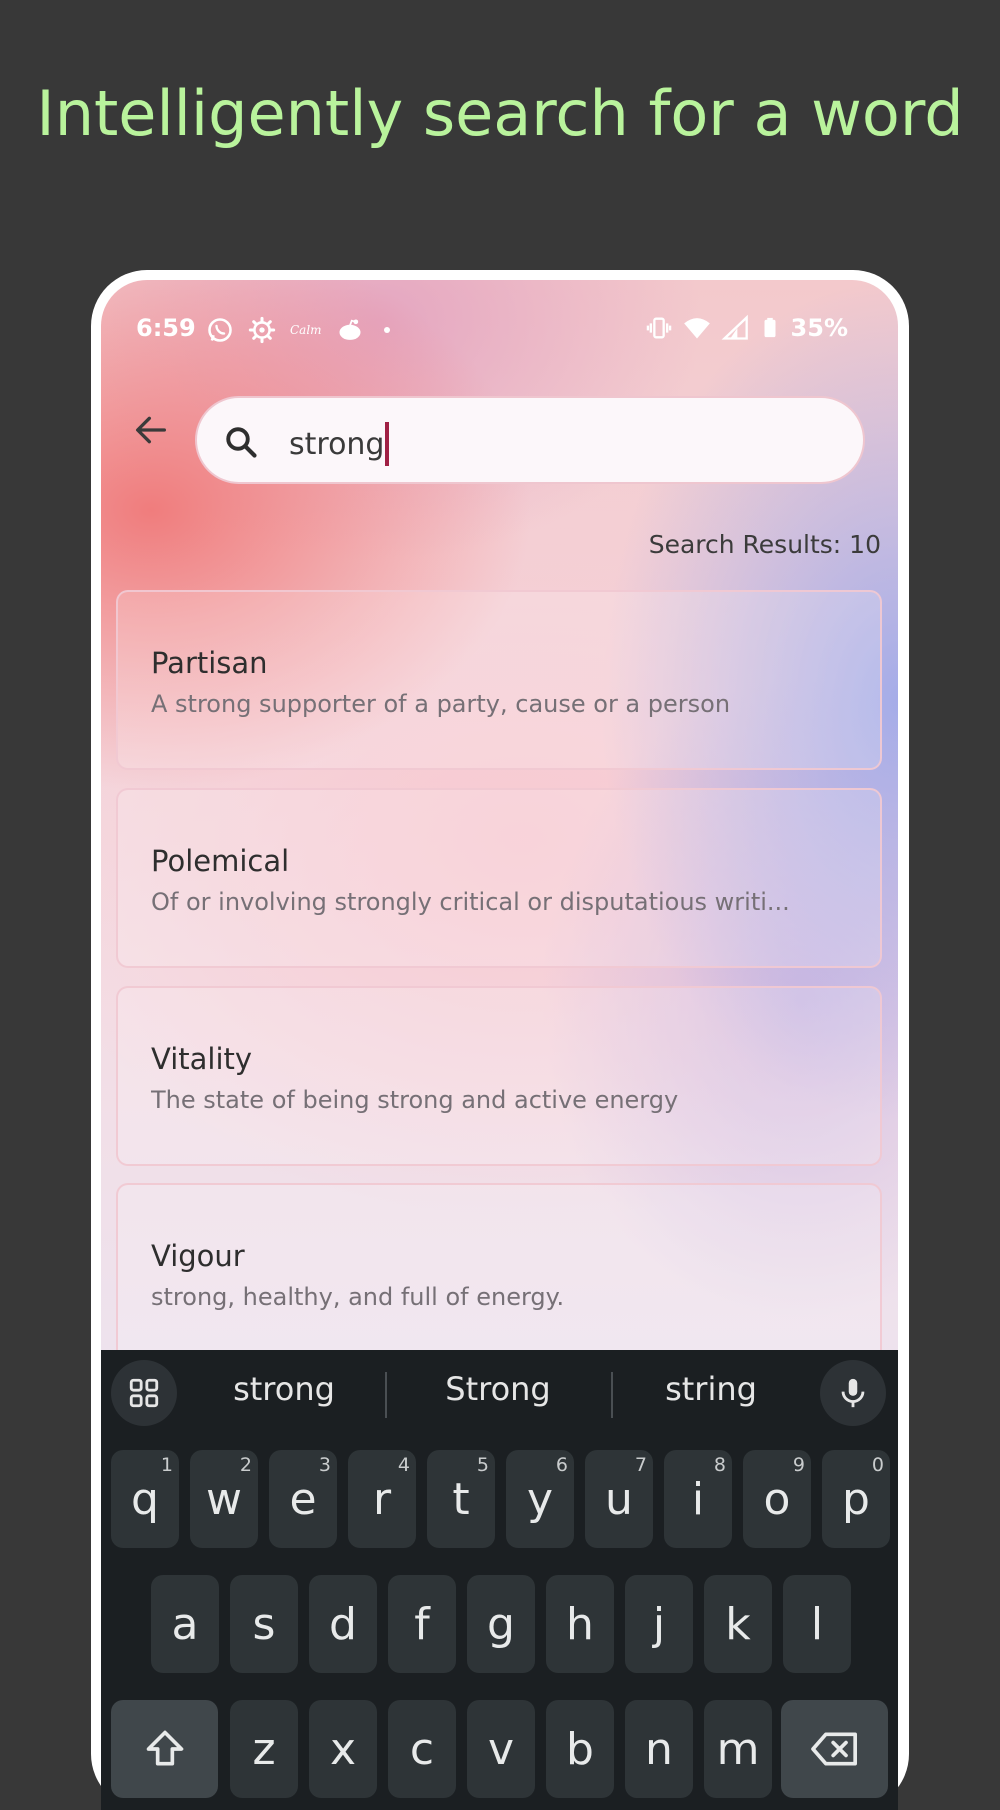 The image size is (1000, 1810). What do you see at coordinates (245, 1465) in the screenshot?
I see `key-number-hint: 2` at bounding box center [245, 1465].